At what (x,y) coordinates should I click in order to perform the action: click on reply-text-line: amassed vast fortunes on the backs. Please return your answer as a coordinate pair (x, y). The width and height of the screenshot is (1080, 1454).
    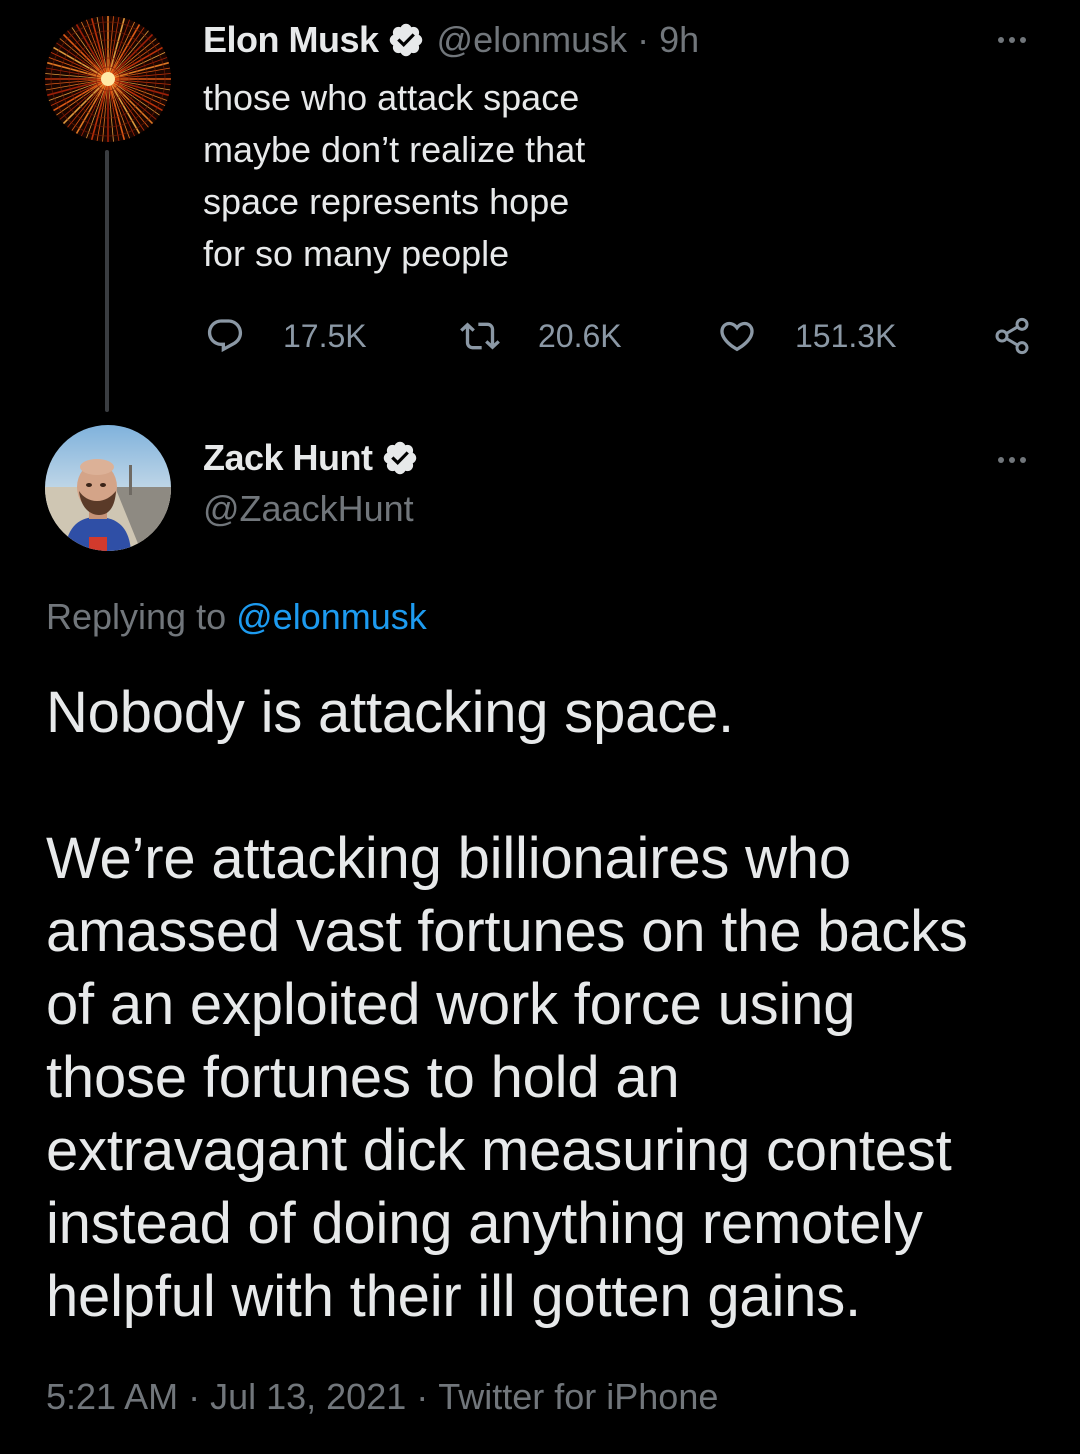
    Looking at the image, I should click on (507, 931).